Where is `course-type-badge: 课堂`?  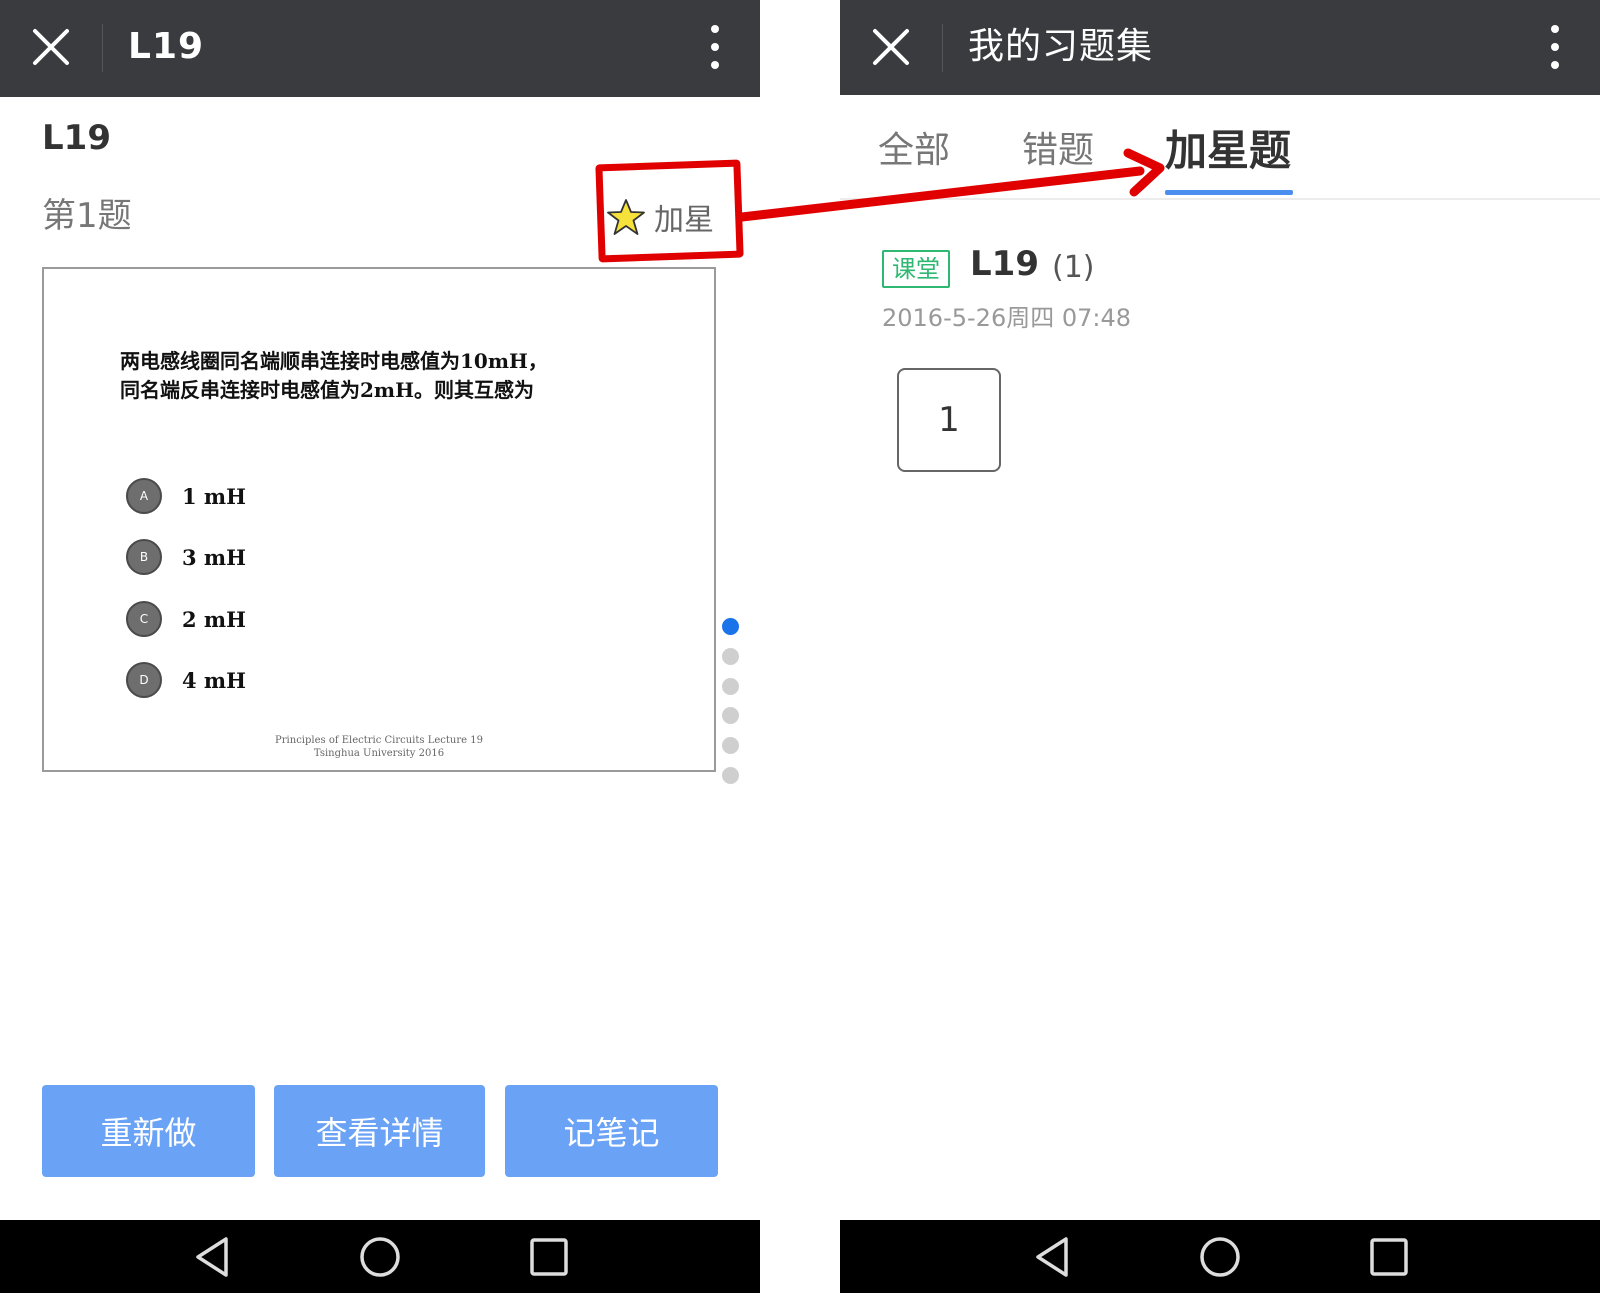
course-type-badge: 课堂 is located at coordinates (916, 269).